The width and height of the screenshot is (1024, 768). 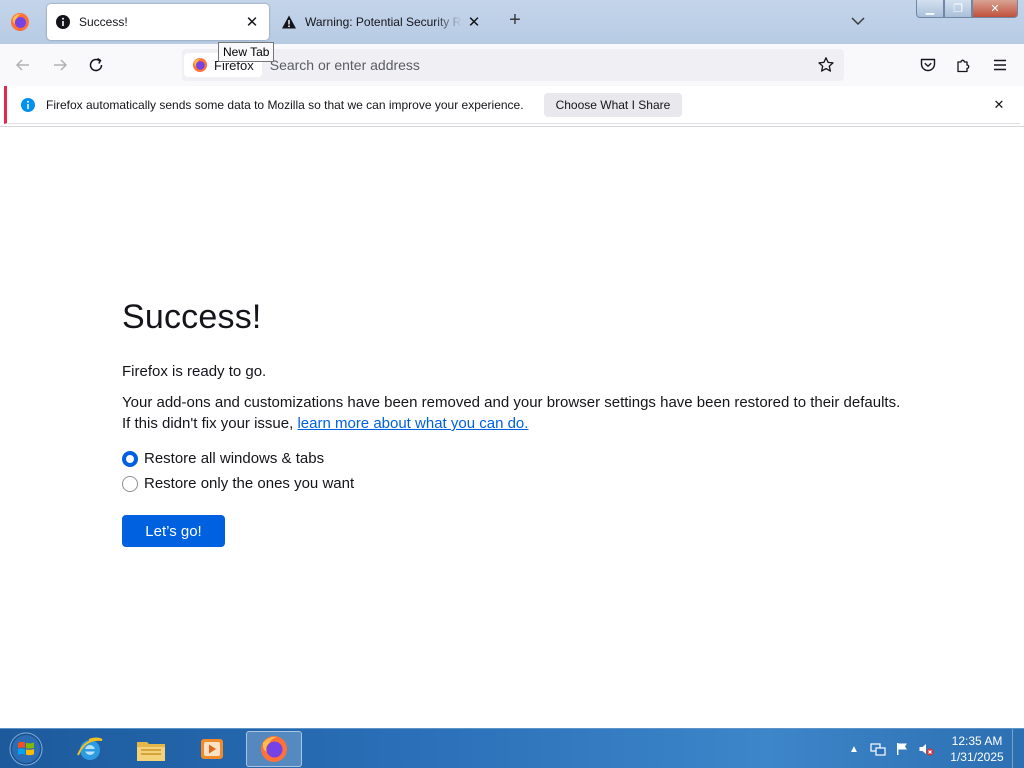 I want to click on chevron-down-icon, so click(x=858, y=21).